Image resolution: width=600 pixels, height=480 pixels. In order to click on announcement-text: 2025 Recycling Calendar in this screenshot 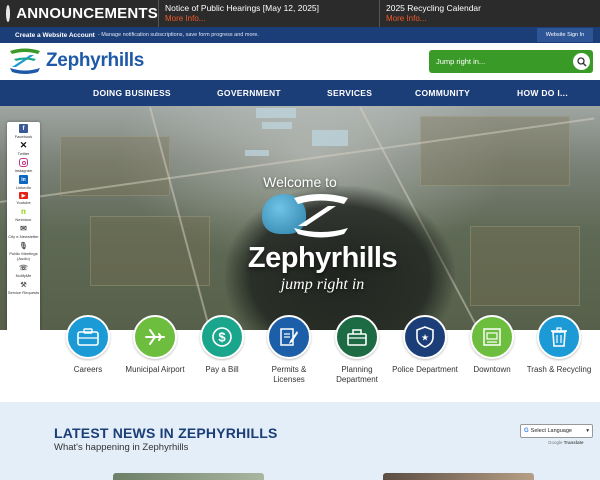, I will do `click(490, 8)`.